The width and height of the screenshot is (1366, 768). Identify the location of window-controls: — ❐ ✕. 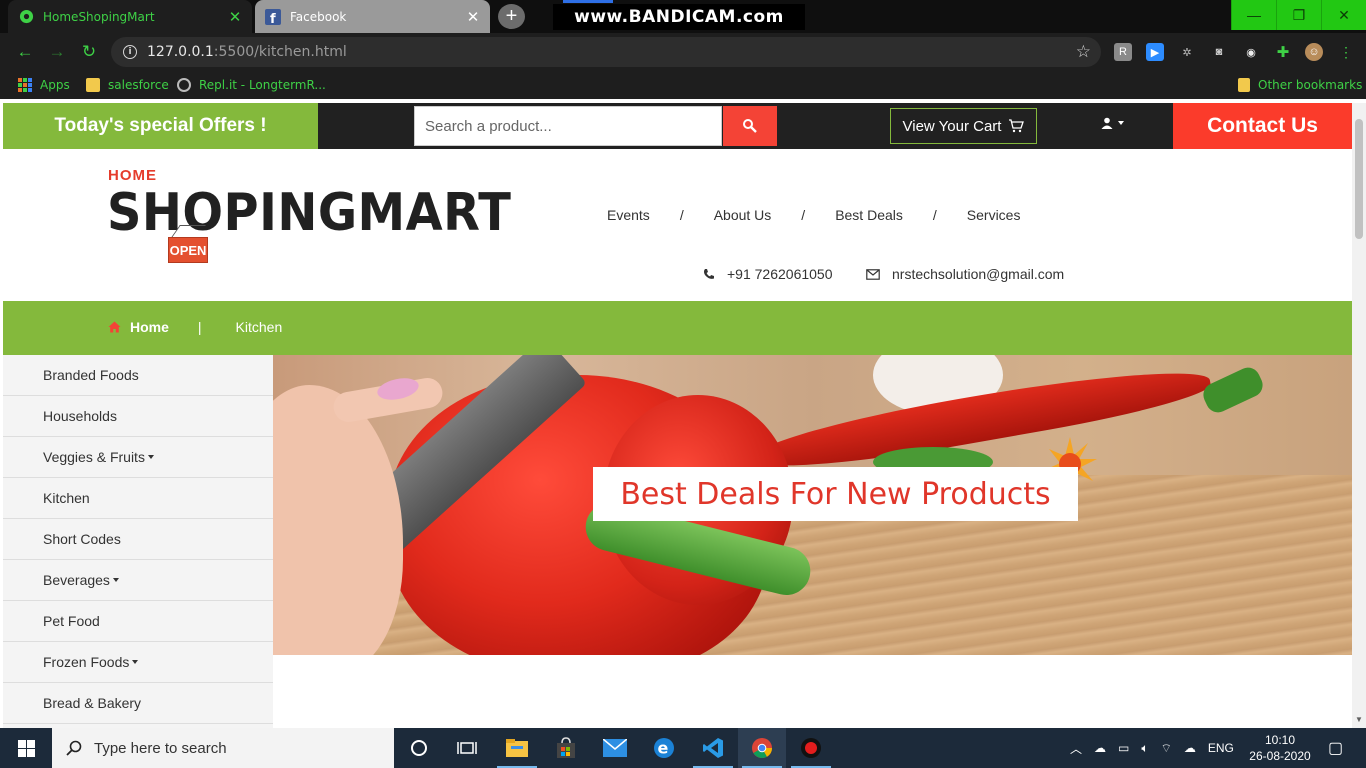
(1298, 15).